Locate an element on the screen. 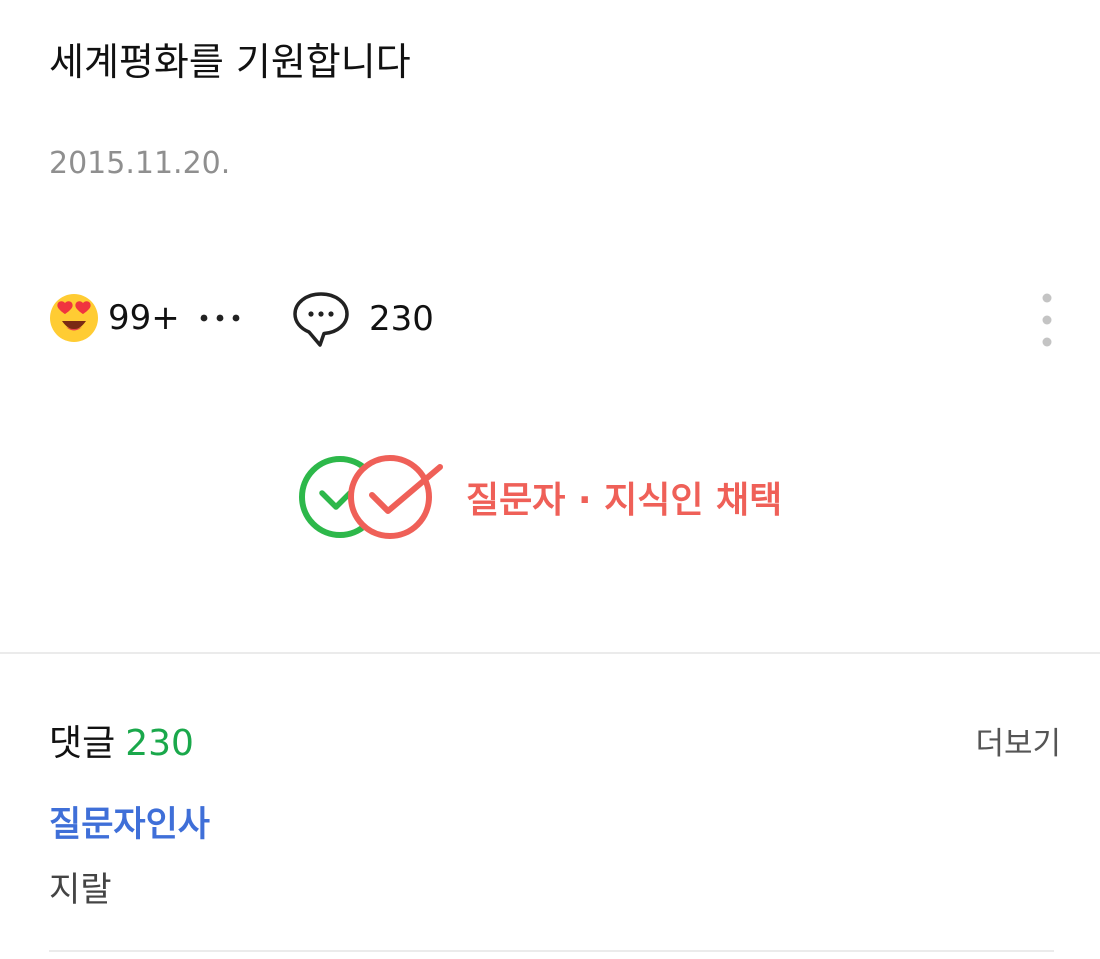  section-divider is located at coordinates (550, 653).